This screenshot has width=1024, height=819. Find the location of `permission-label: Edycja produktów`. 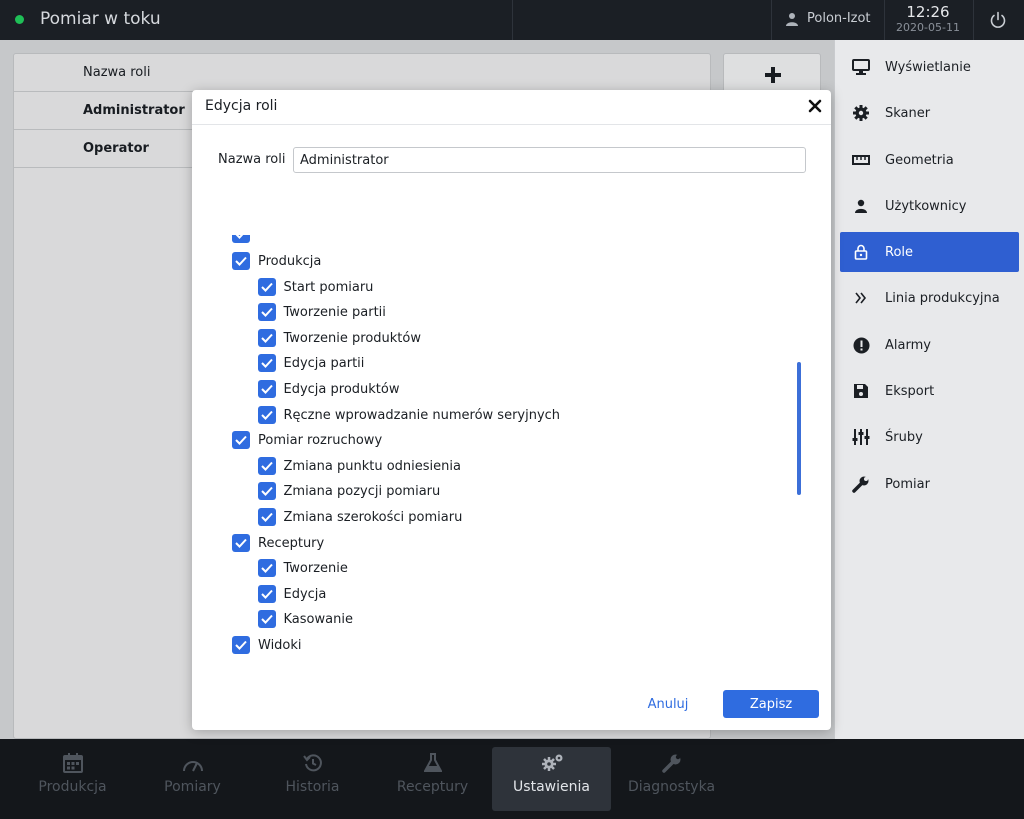

permission-label: Edycja produktów is located at coordinates (341, 389).